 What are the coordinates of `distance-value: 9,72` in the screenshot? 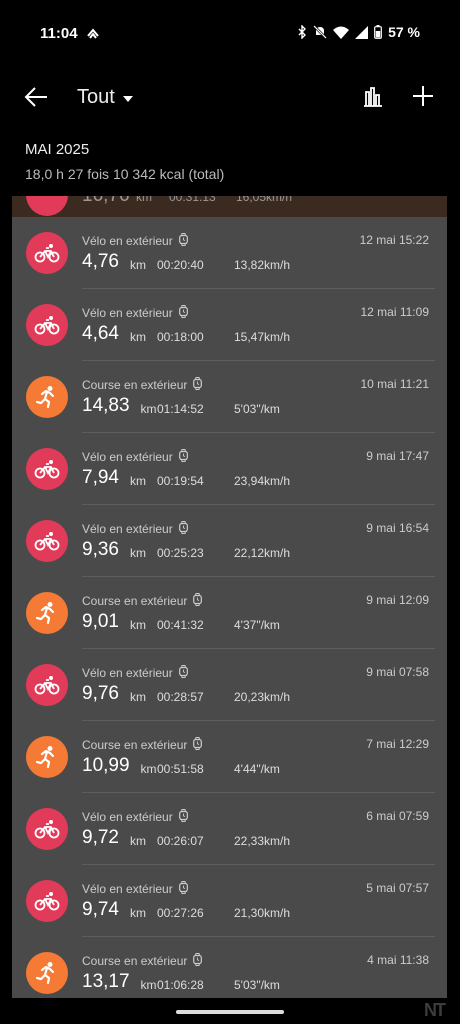 It's located at (100, 837).